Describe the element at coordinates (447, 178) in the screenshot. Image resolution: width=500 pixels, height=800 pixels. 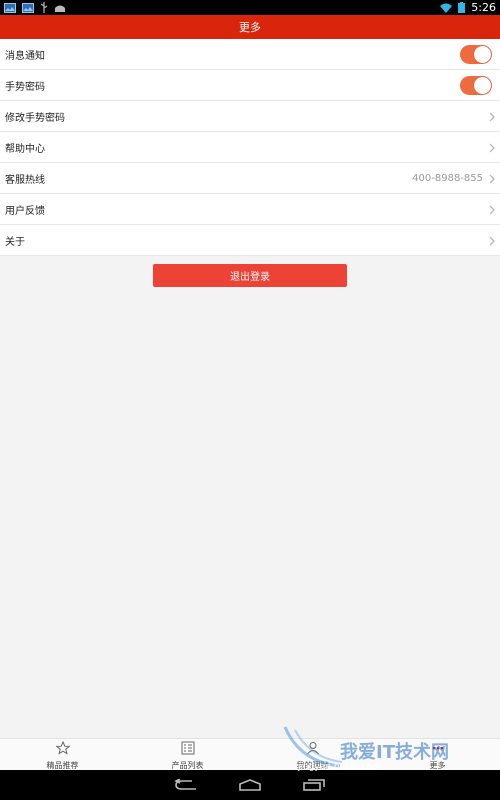
I see `hotline-number: 400-8988-855` at that location.